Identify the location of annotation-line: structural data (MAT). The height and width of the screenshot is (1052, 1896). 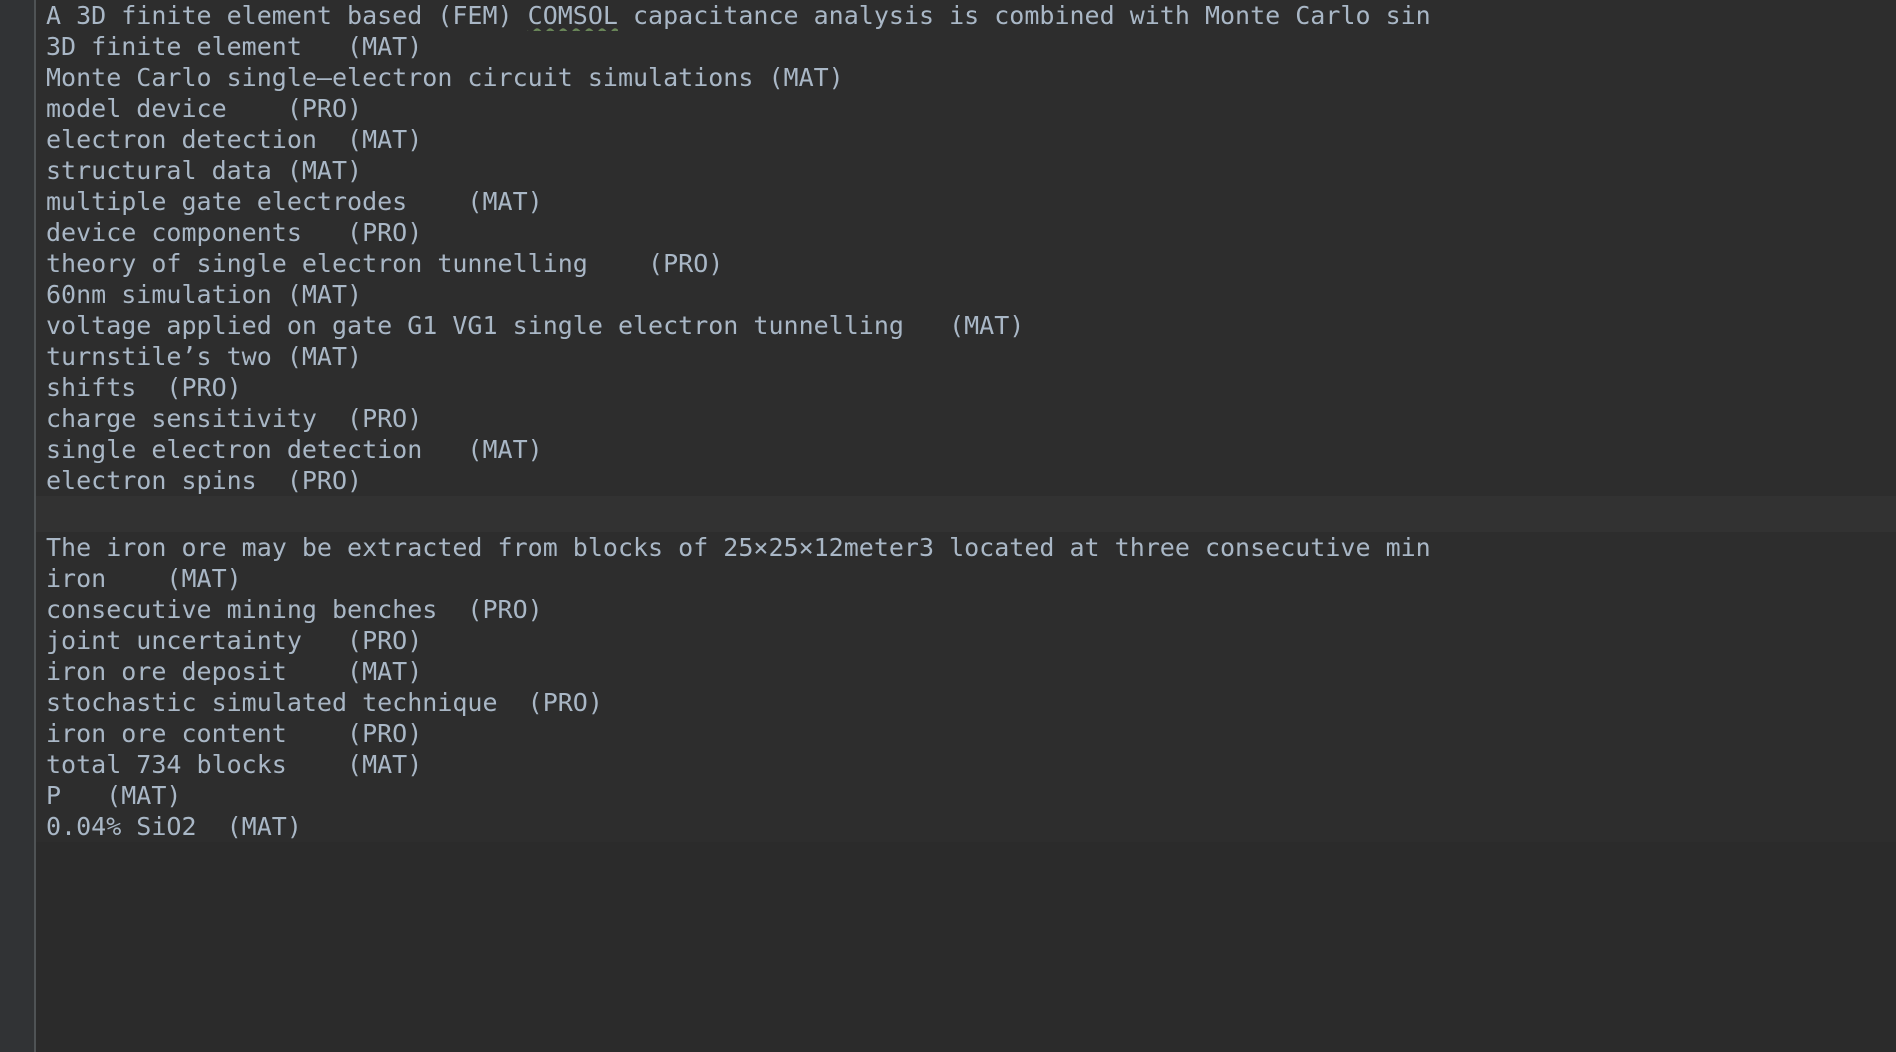
(966, 170).